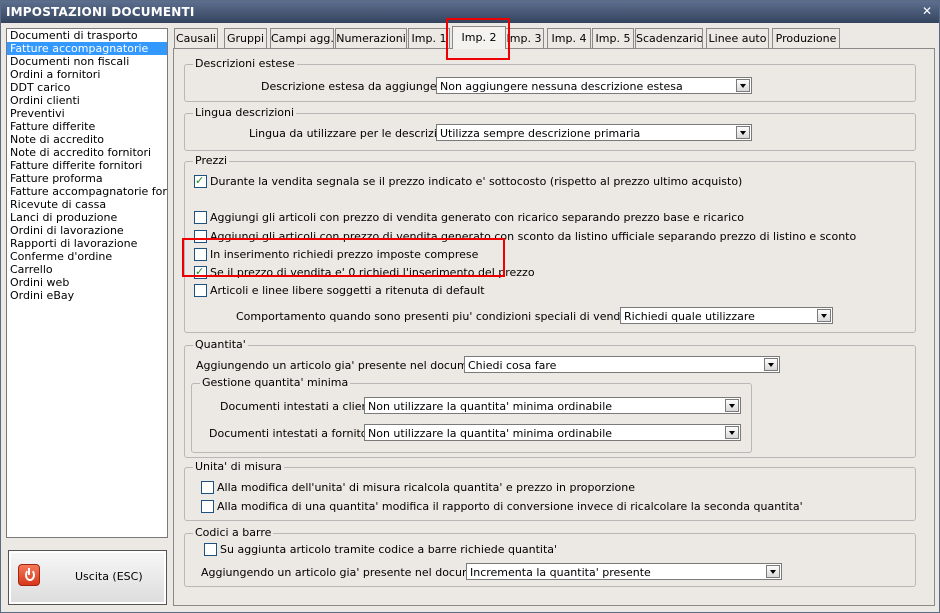 This screenshot has width=940, height=613. I want to click on sidebar-item: Note di accredito, so click(87, 139).